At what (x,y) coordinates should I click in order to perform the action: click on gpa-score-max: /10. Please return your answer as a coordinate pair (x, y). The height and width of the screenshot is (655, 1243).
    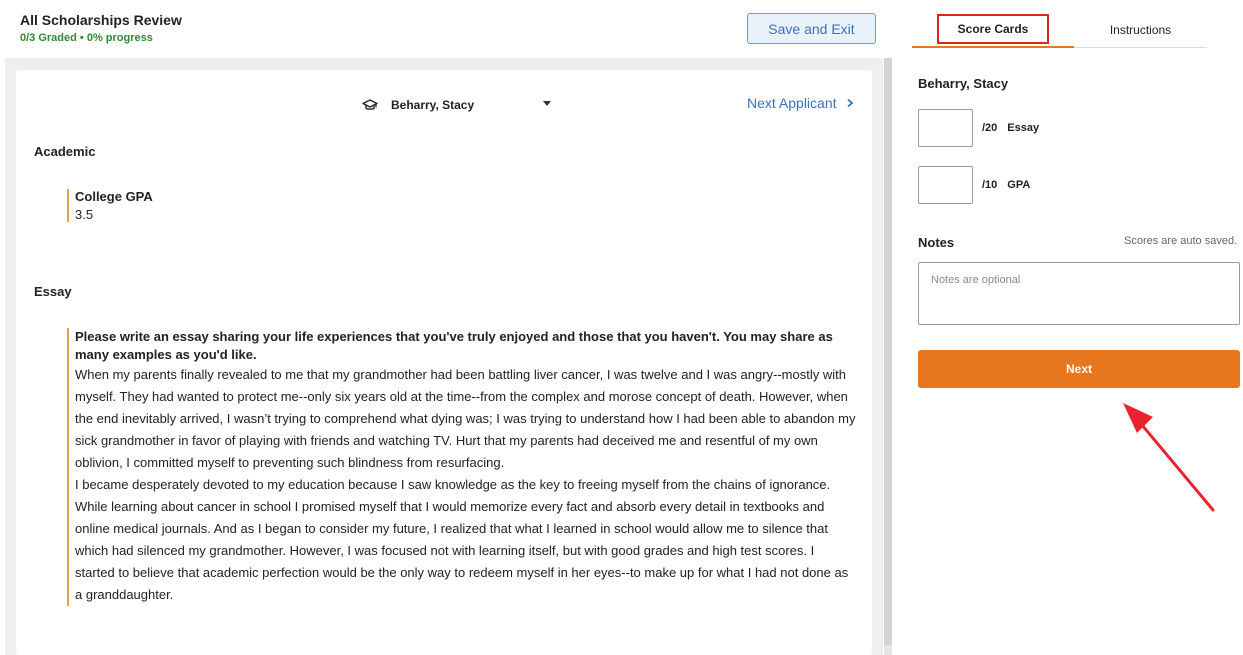
    Looking at the image, I should click on (990, 185).